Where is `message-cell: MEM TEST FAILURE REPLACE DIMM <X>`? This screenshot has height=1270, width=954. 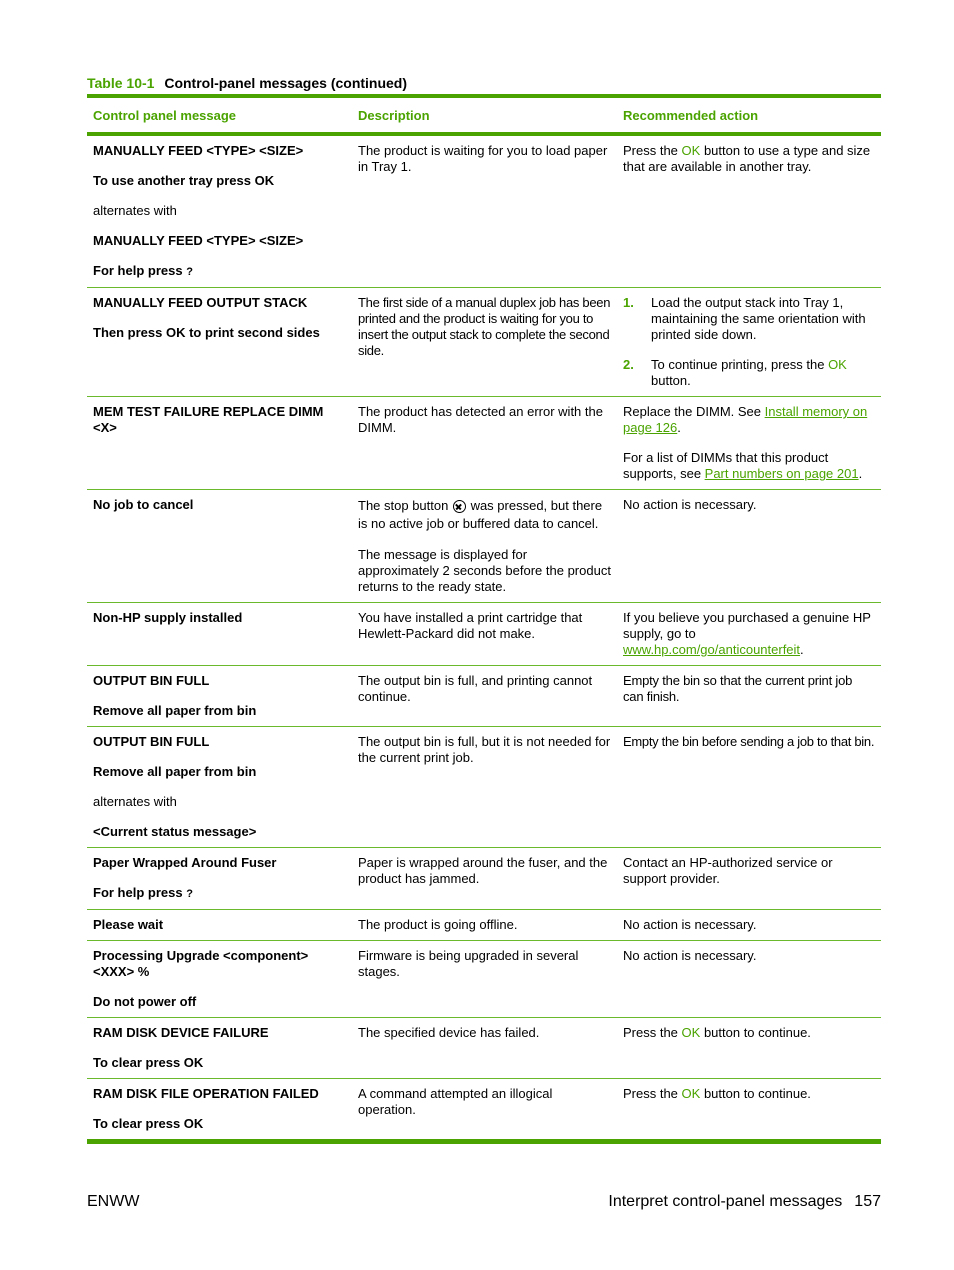
message-cell: MEM TEST FAILURE REPLACE DIMM <X> is located at coordinates (219, 443).